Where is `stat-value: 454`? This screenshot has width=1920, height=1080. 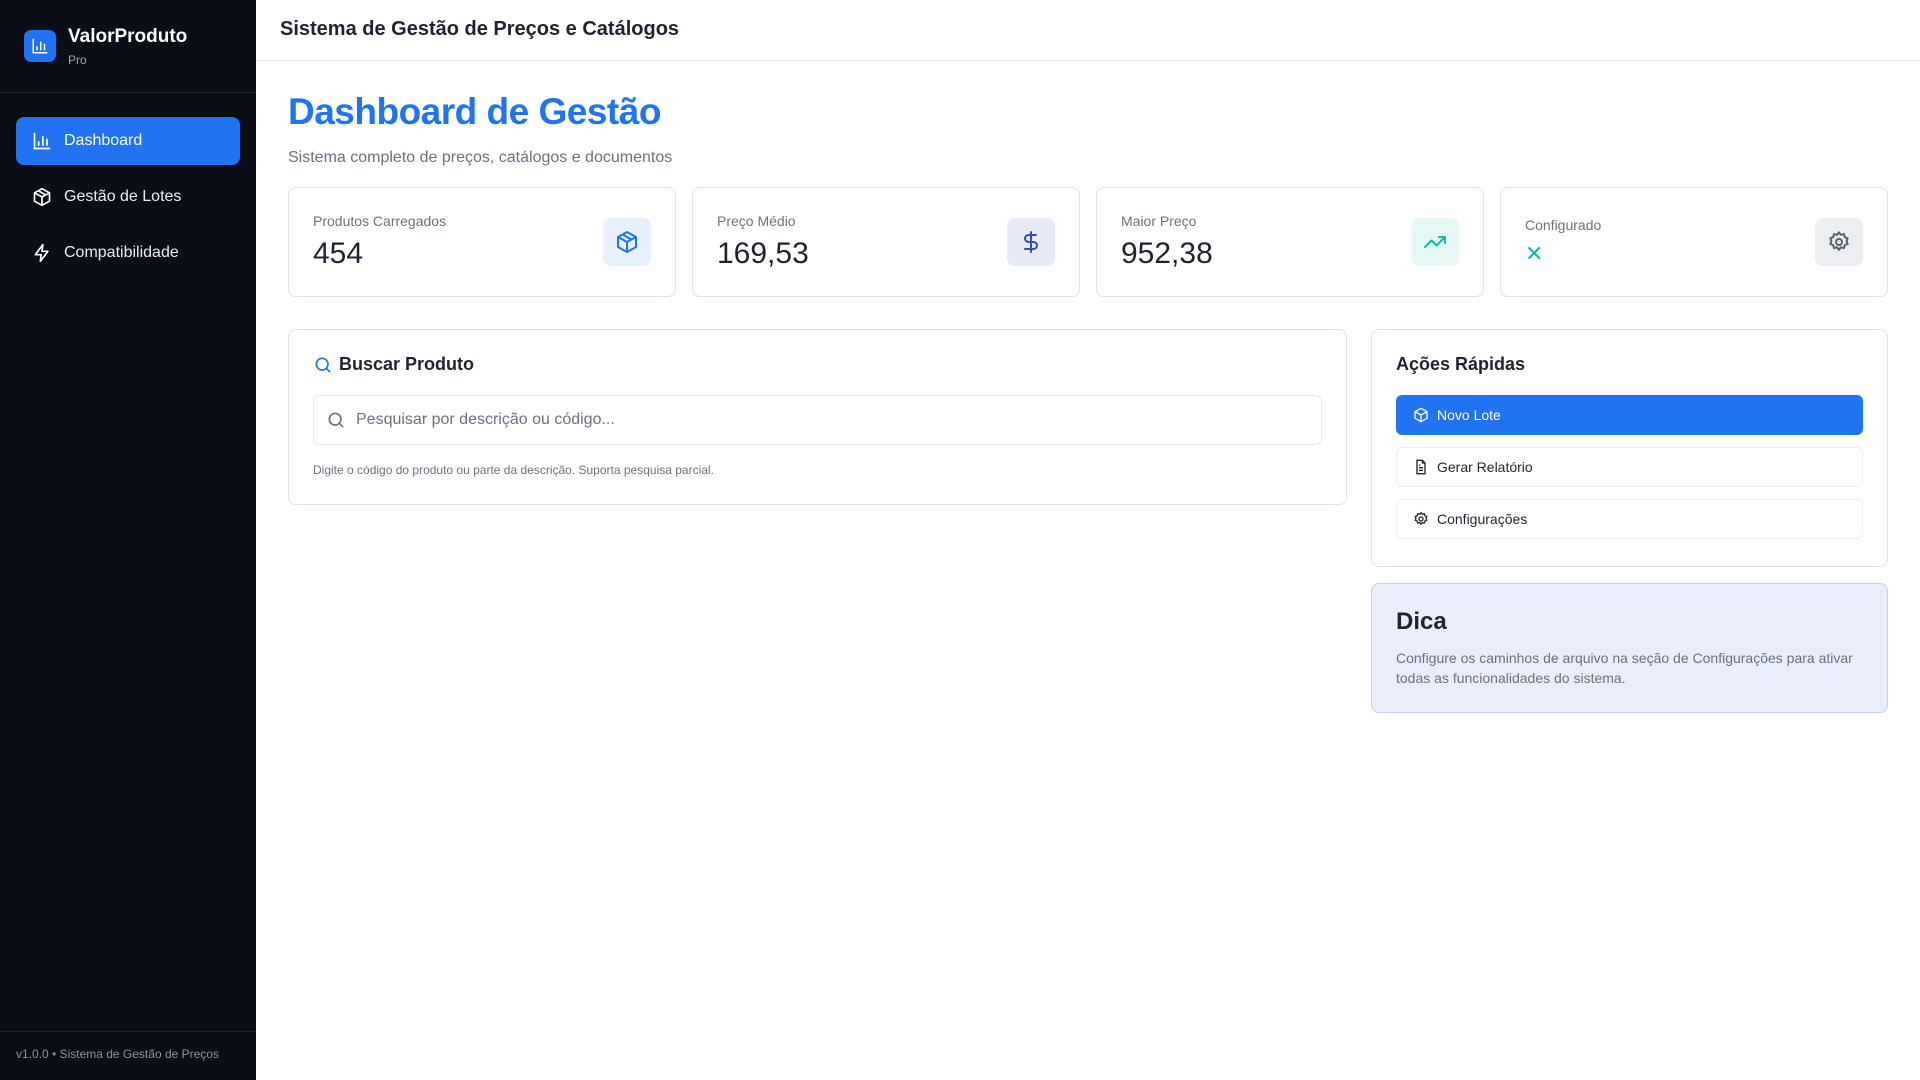 stat-value: 454 is located at coordinates (338, 253).